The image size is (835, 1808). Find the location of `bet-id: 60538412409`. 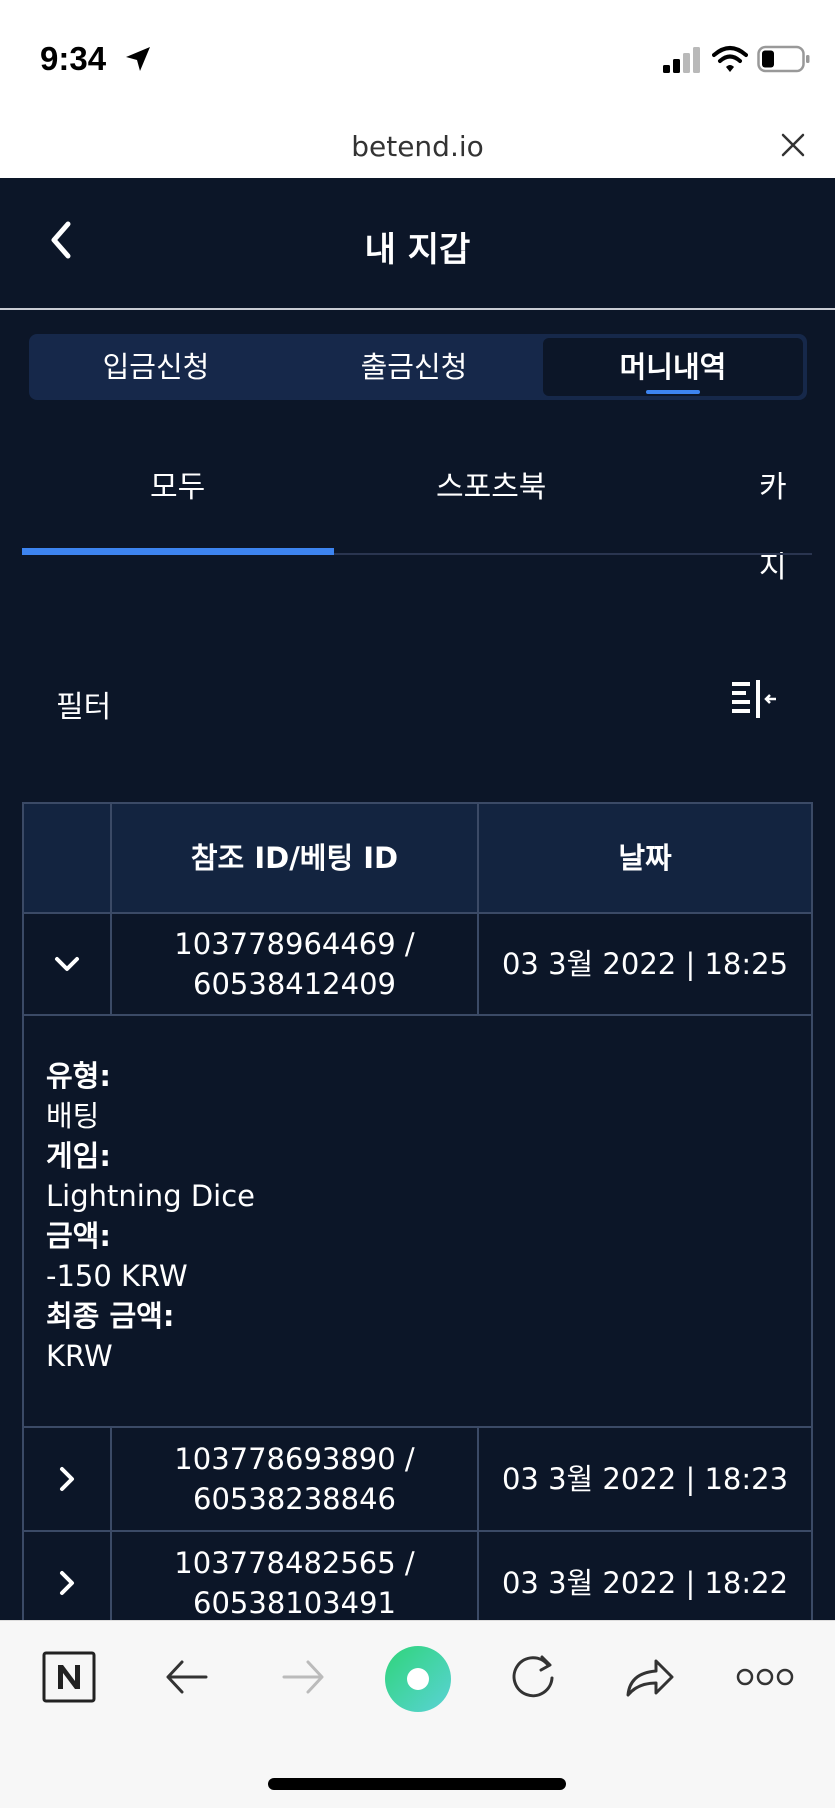

bet-id: 60538412409 is located at coordinates (294, 984).